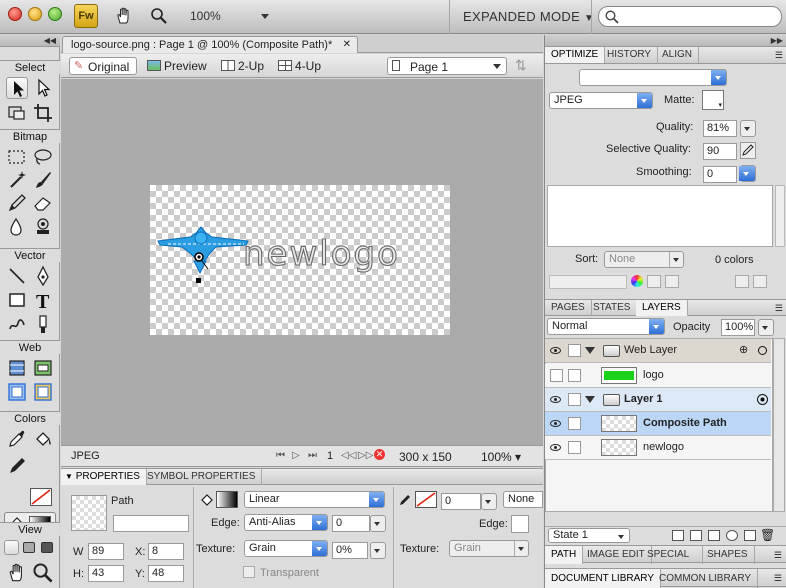 This screenshot has height=588, width=786. I want to click on eraser-tool, so click(43, 203).